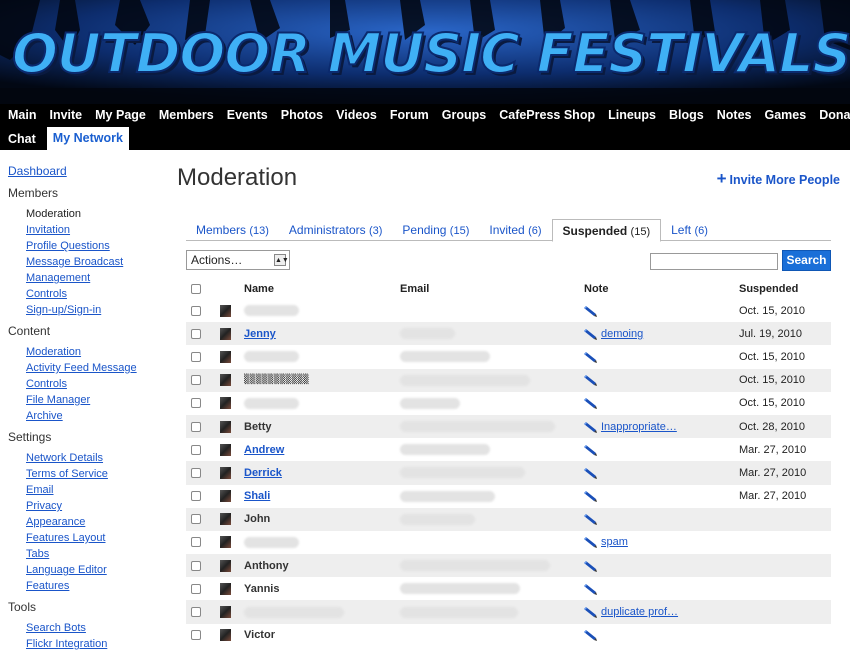 Image resolution: width=850 pixels, height=650 pixels. Describe the element at coordinates (260, 334) in the screenshot. I see `member-name: Jenny` at that location.